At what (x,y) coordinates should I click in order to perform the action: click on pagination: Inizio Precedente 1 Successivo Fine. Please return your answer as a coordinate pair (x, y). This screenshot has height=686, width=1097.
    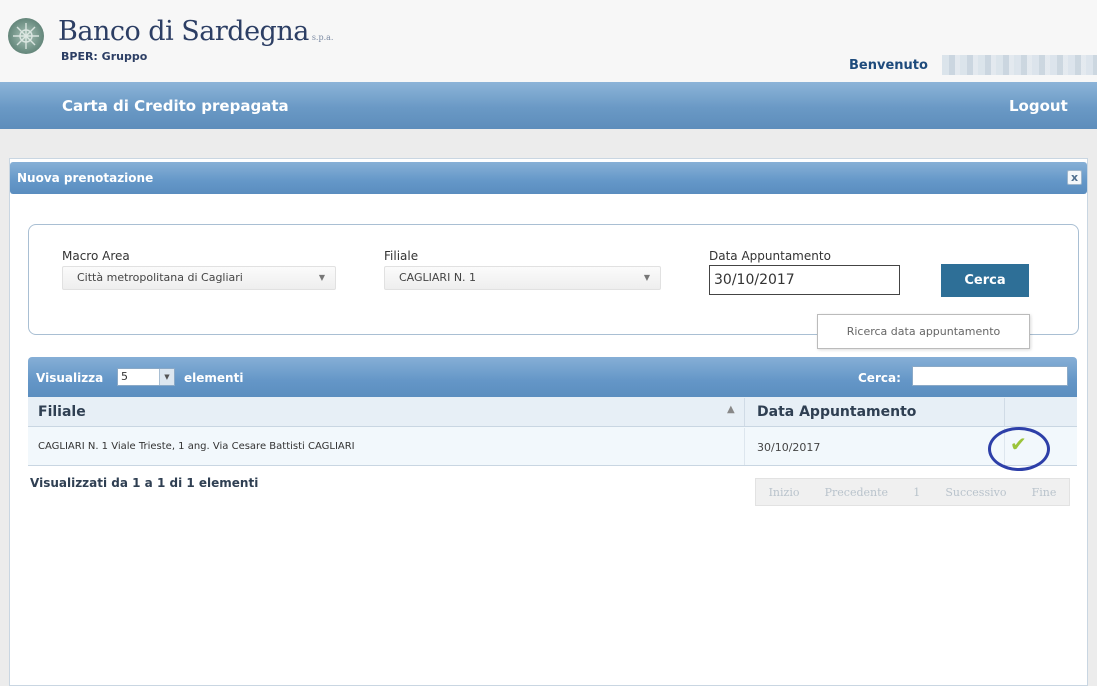
    Looking at the image, I should click on (912, 492).